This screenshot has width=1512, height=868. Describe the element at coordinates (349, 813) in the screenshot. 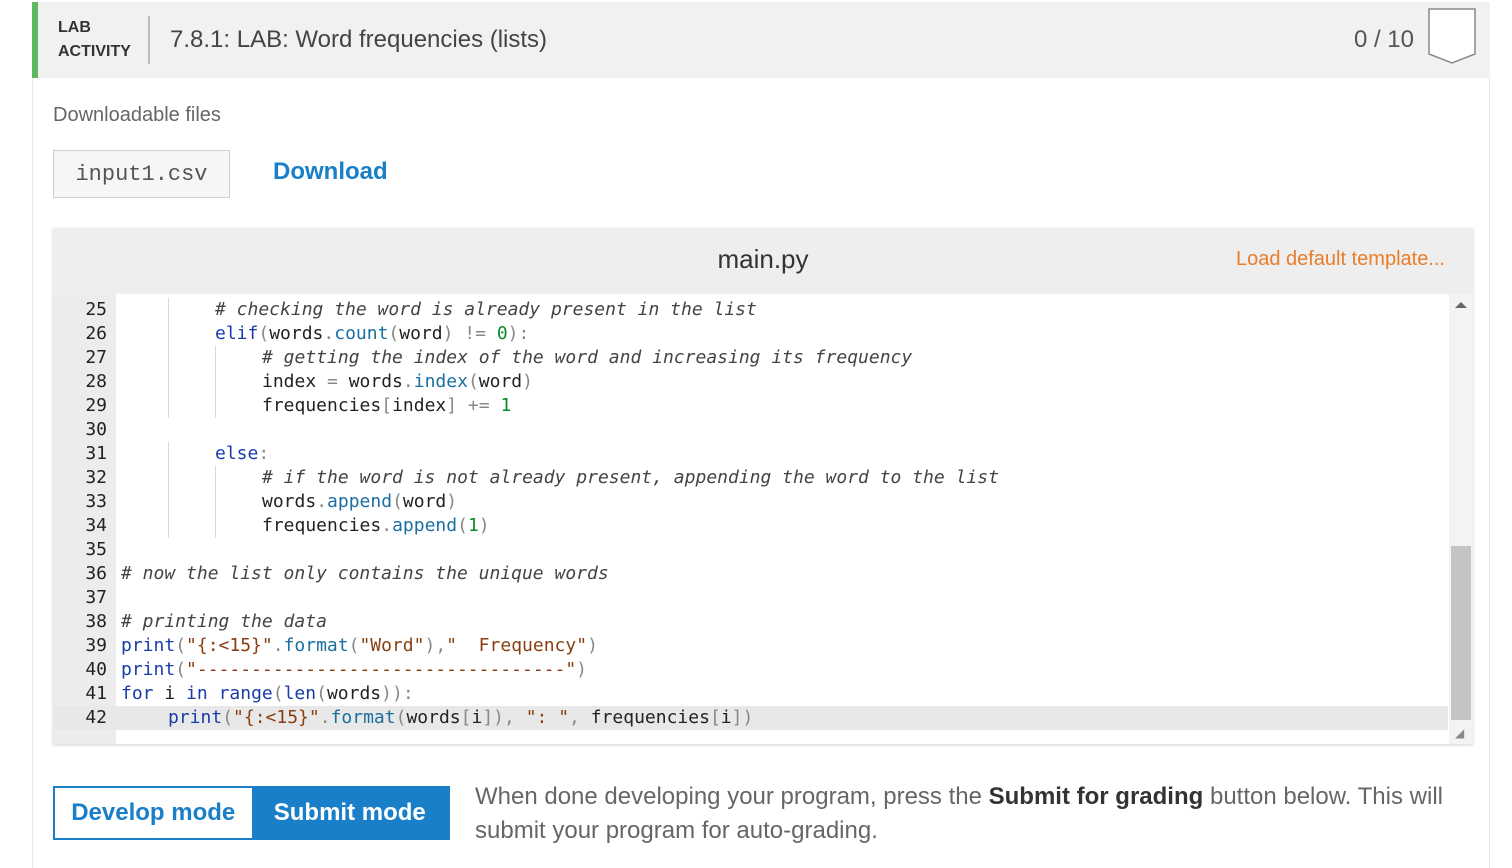

I see `submit-mode-button: Submit mode` at that location.